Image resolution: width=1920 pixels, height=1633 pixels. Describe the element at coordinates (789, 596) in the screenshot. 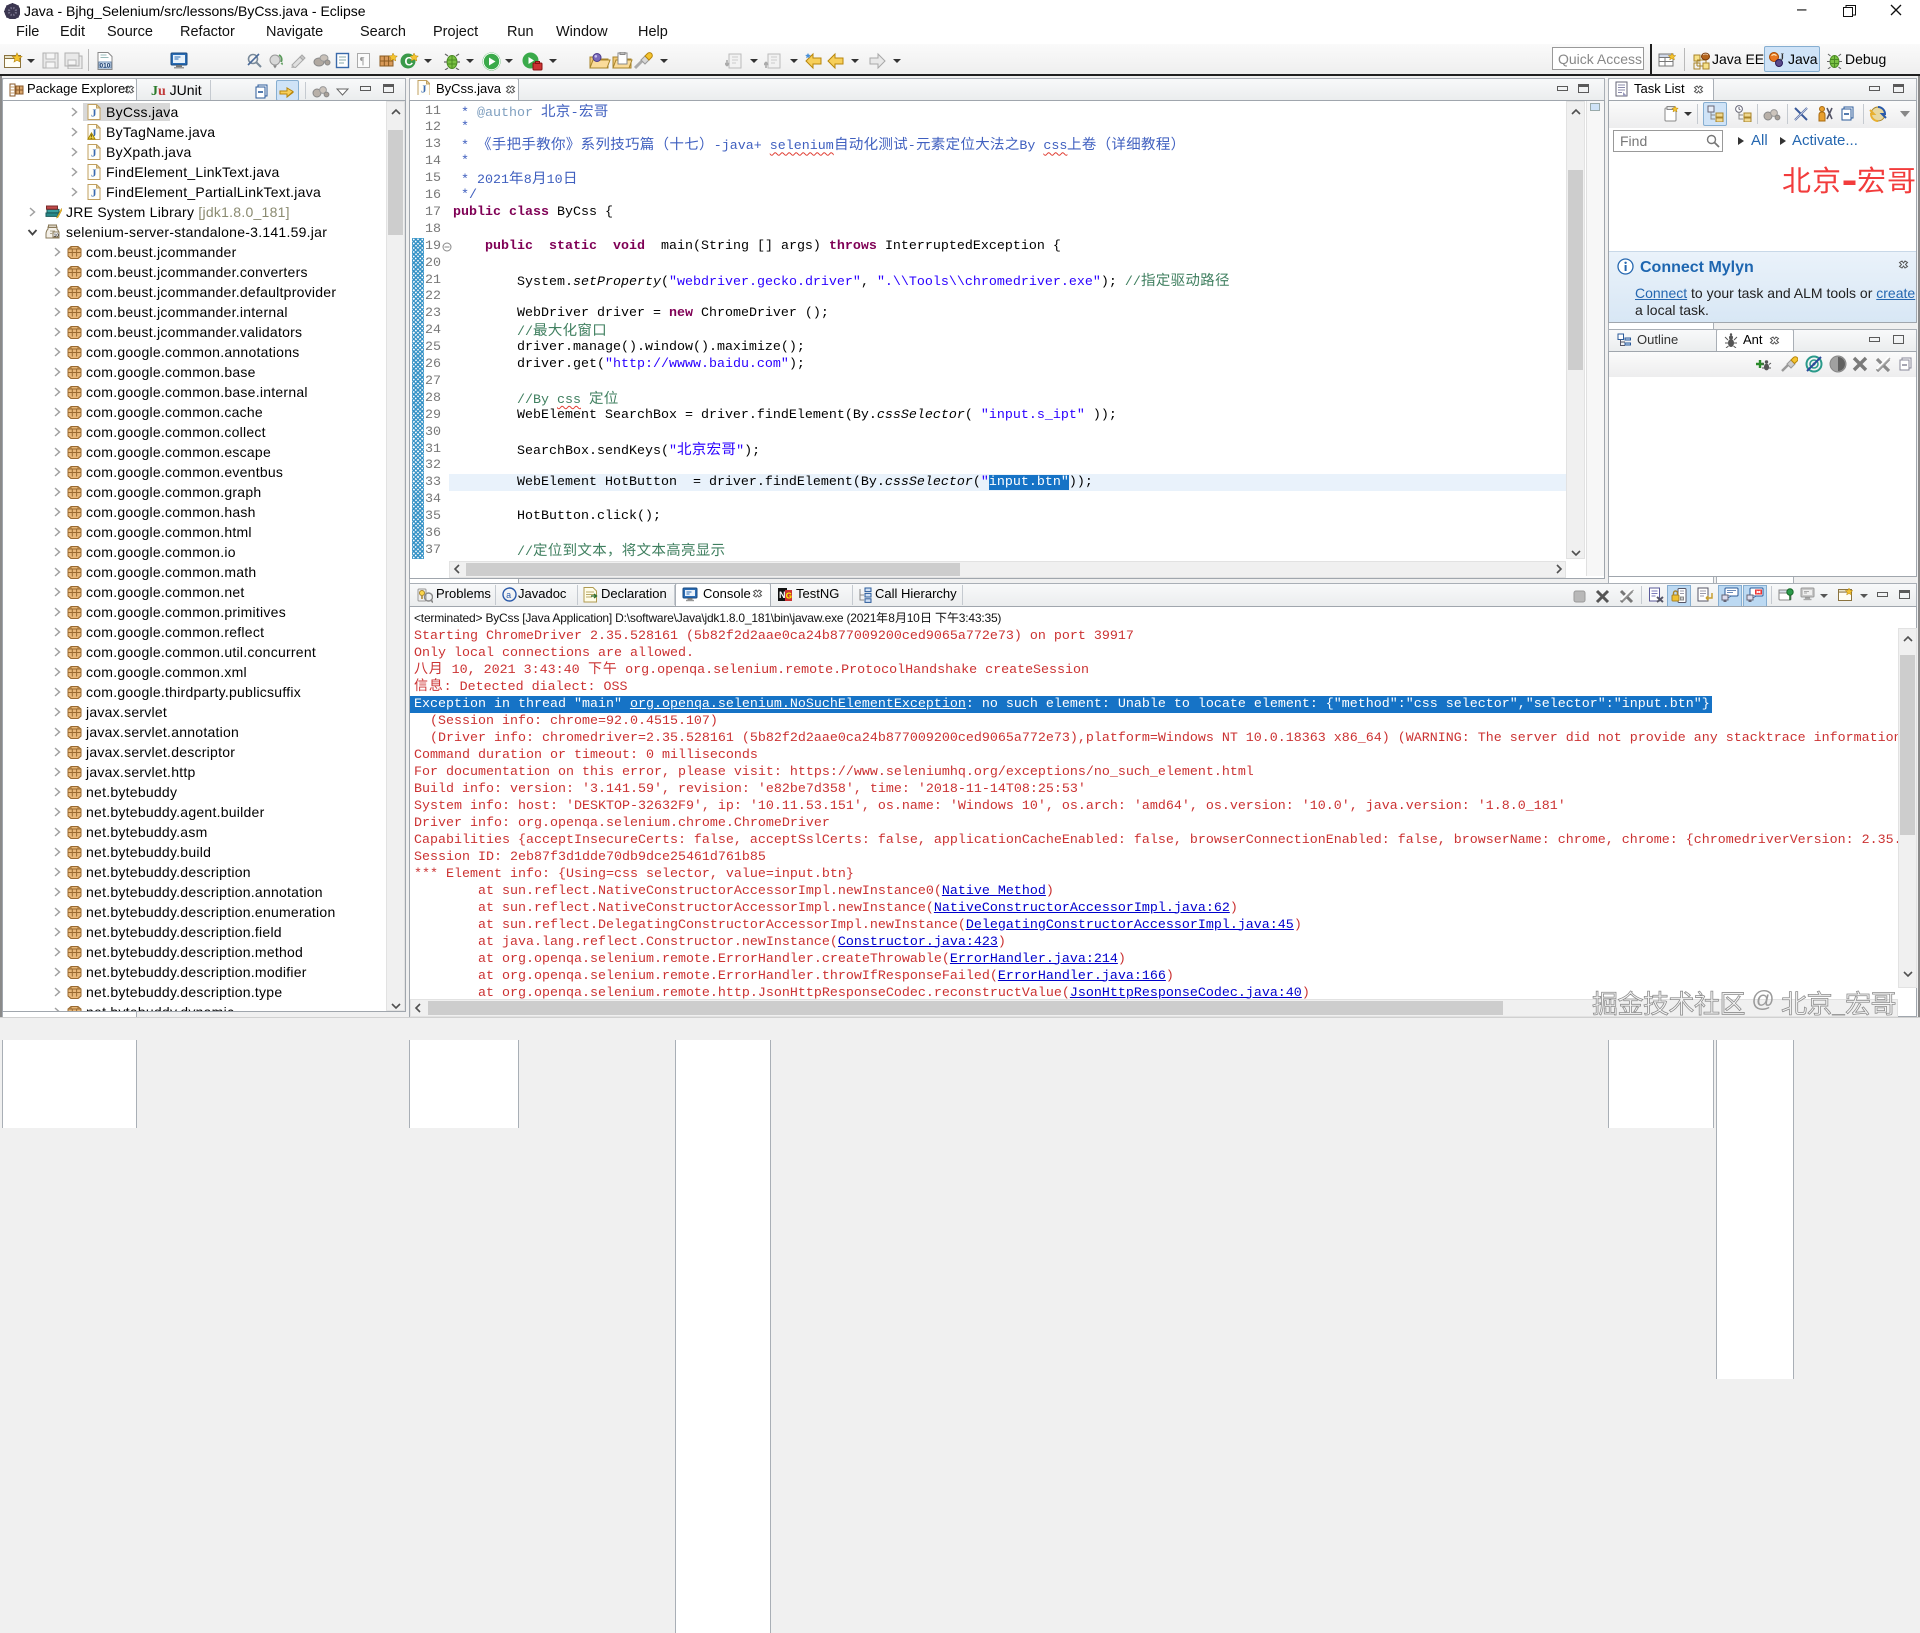

I see `svg-text: G` at that location.